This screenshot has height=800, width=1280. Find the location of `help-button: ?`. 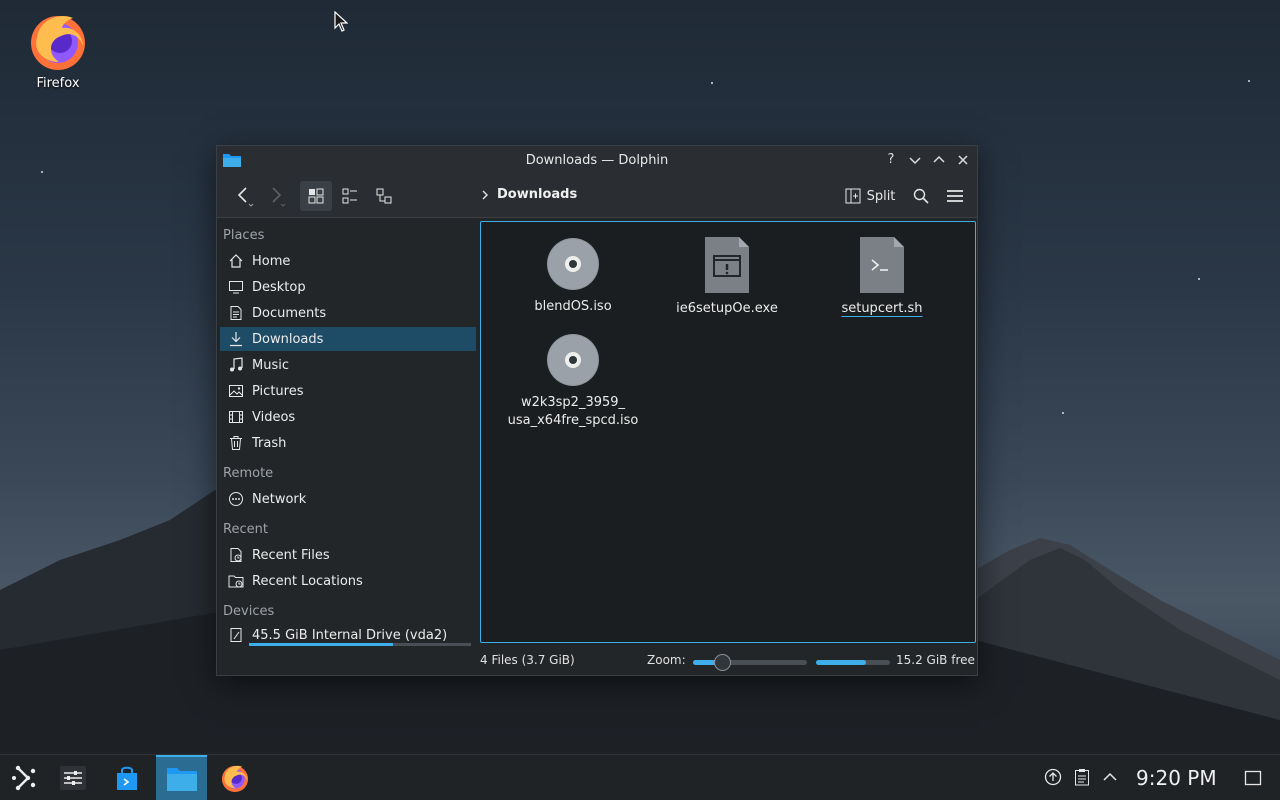

help-button: ? is located at coordinates (891, 160).